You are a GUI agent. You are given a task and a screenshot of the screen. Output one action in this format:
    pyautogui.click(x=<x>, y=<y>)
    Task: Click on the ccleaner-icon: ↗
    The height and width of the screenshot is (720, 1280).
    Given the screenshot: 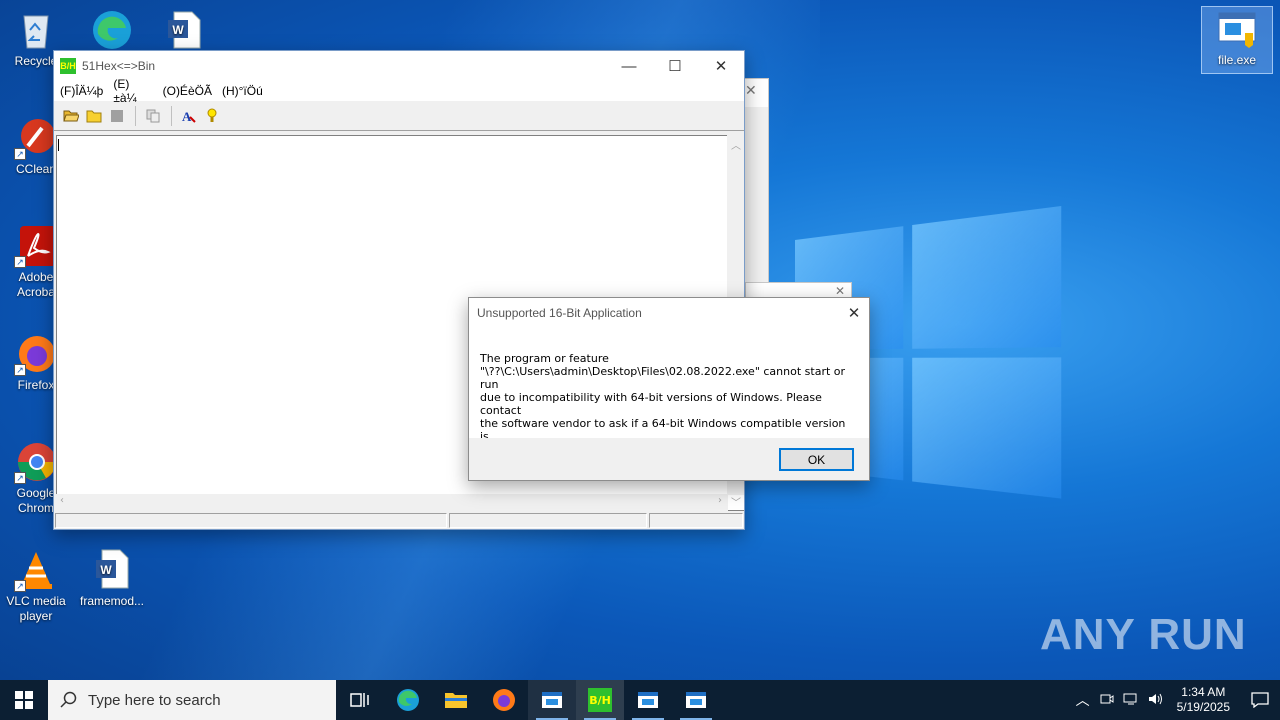 What is the action you would take?
    pyautogui.click(x=36, y=138)
    